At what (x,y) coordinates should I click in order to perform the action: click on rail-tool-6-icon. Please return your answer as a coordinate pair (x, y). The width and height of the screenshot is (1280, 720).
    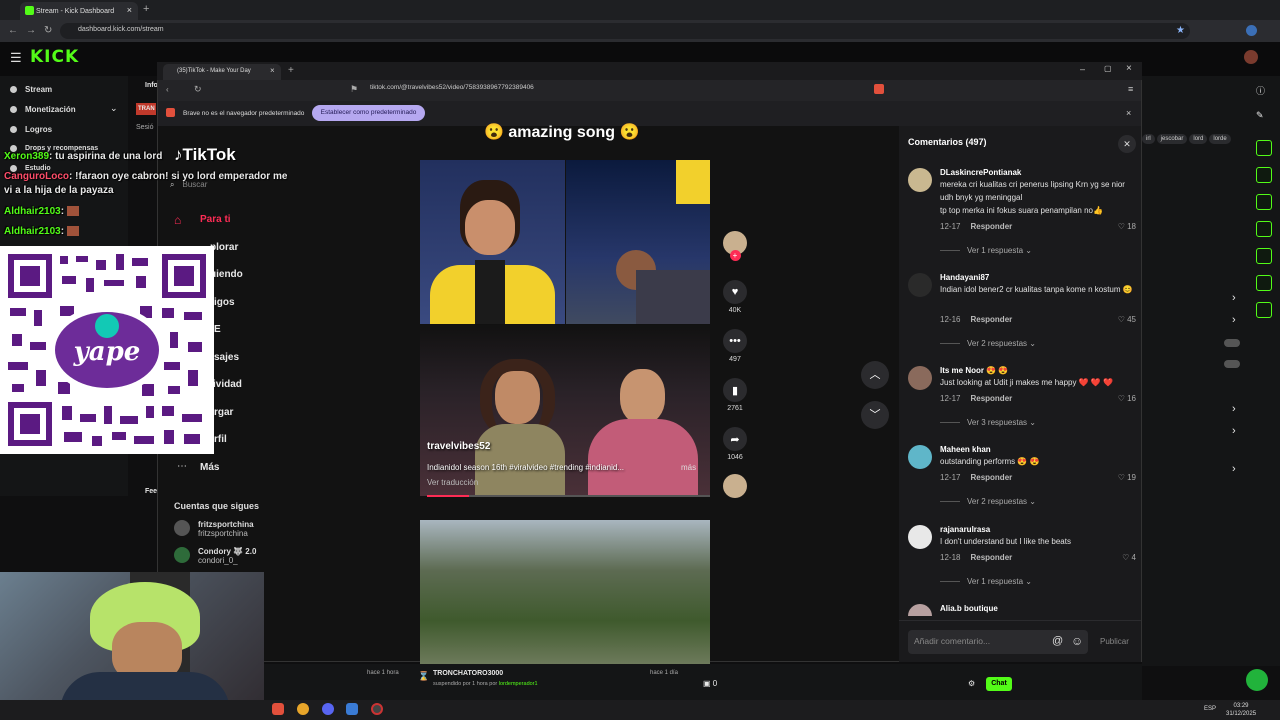
    Looking at the image, I should click on (1264, 283).